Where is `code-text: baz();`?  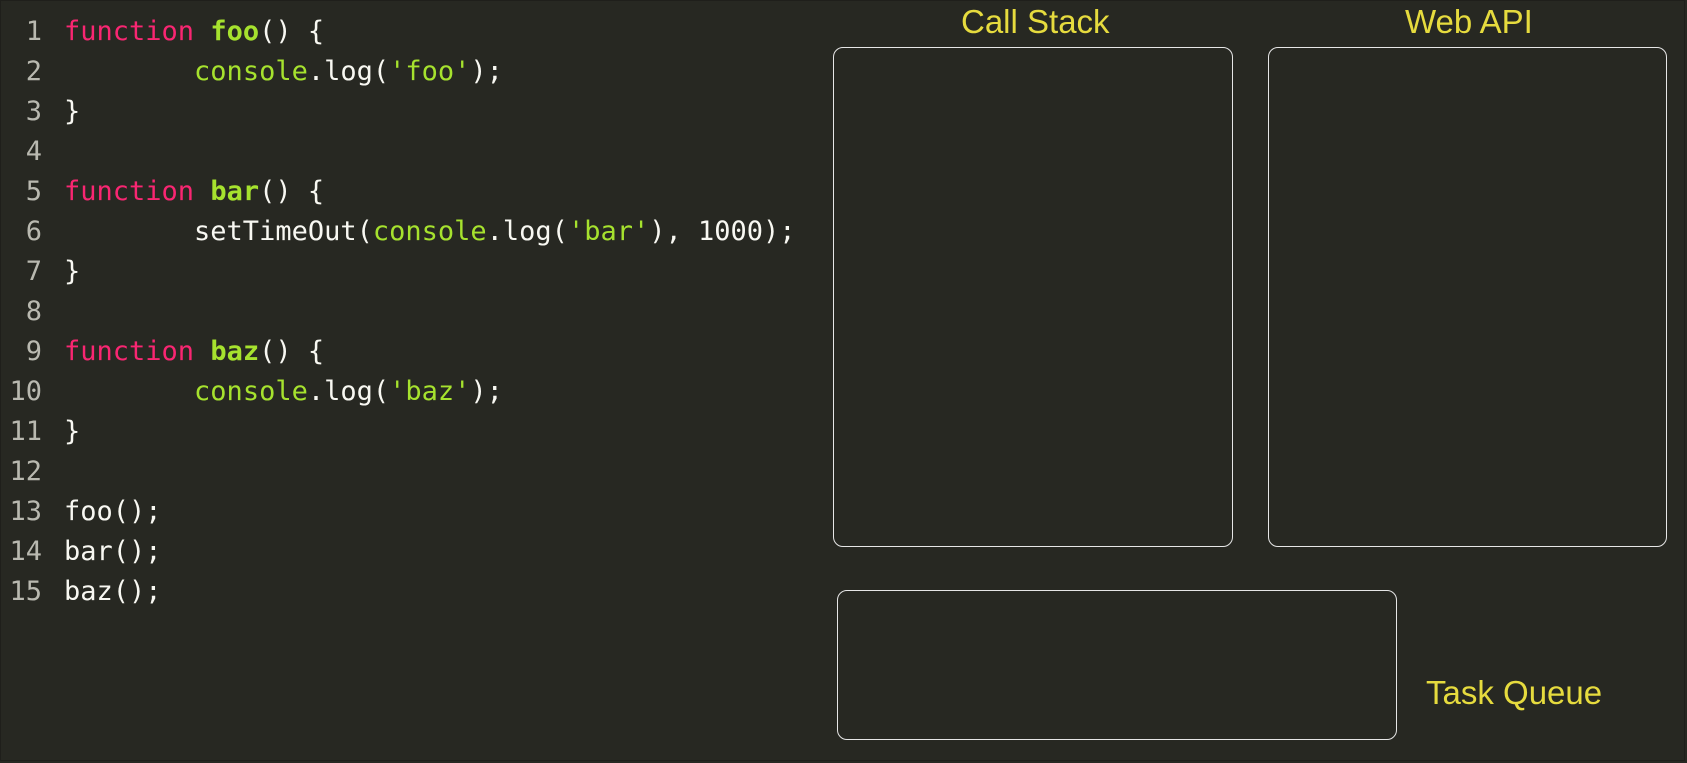 code-text: baz(); is located at coordinates (113, 592).